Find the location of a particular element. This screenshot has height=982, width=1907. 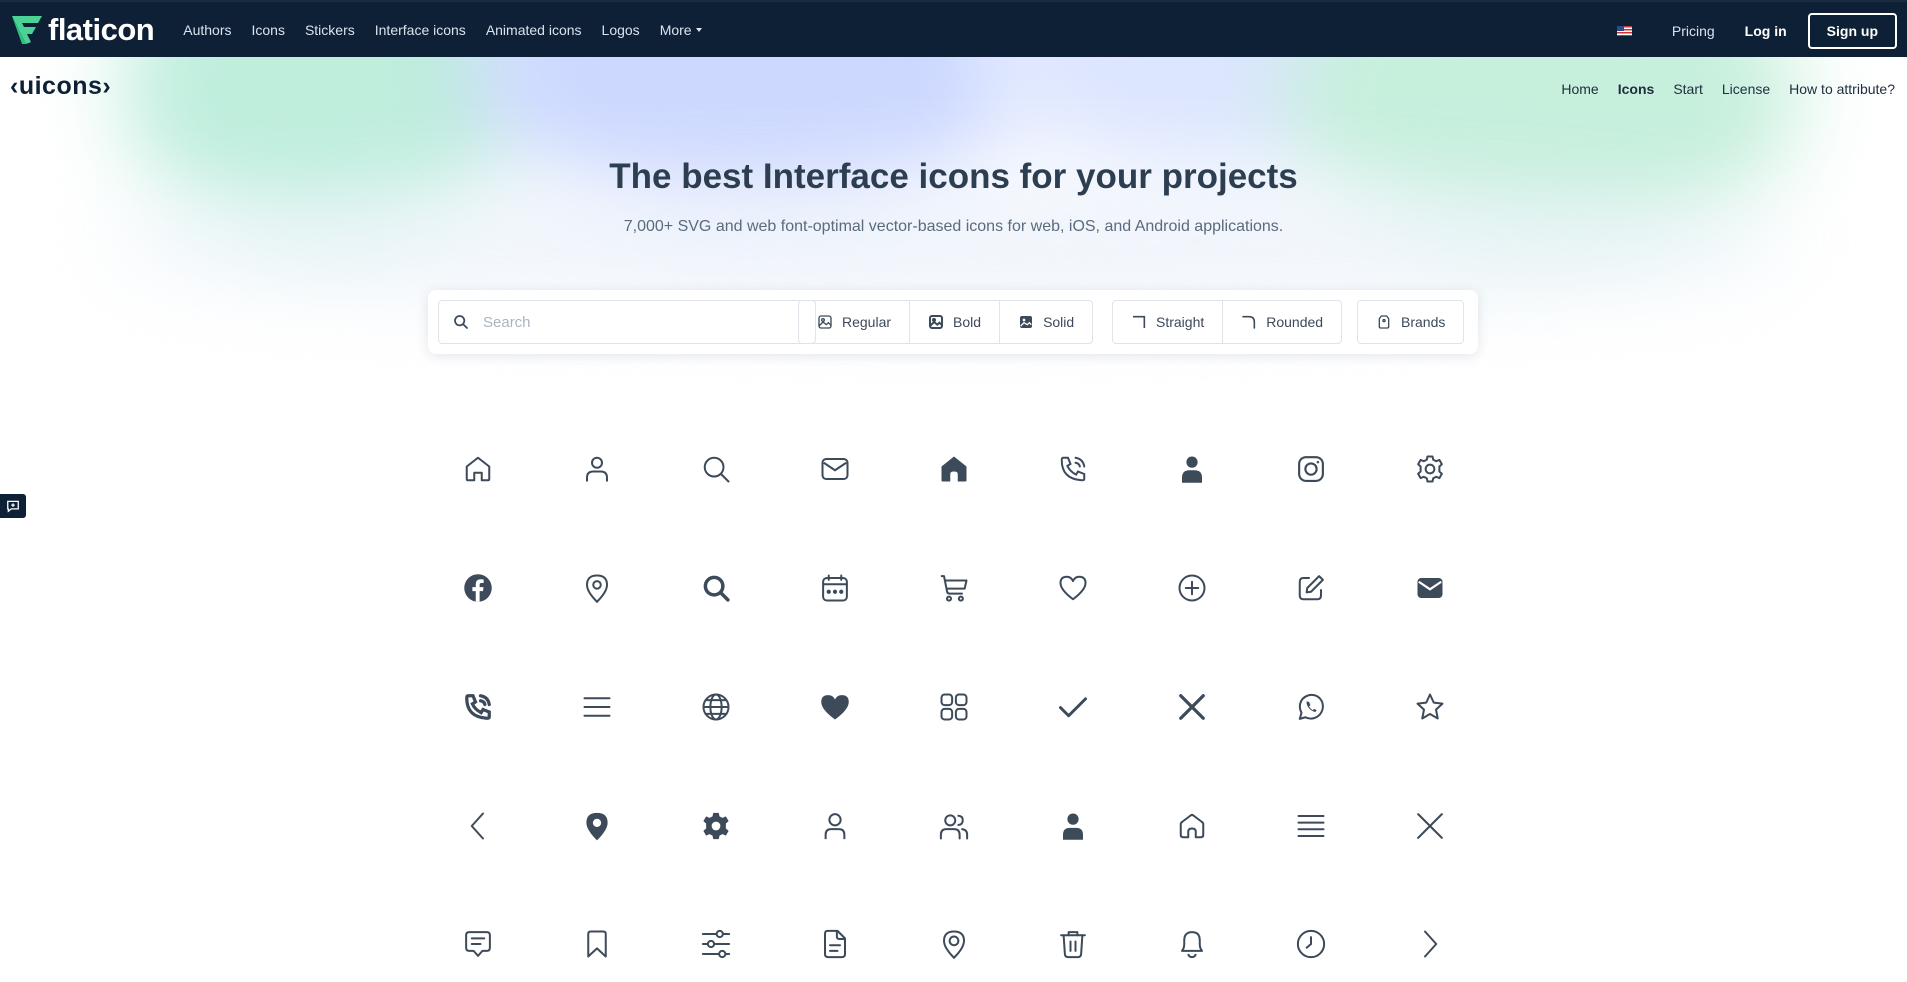

subnav-how-to-attribute: How to attribute? is located at coordinates (1842, 89).